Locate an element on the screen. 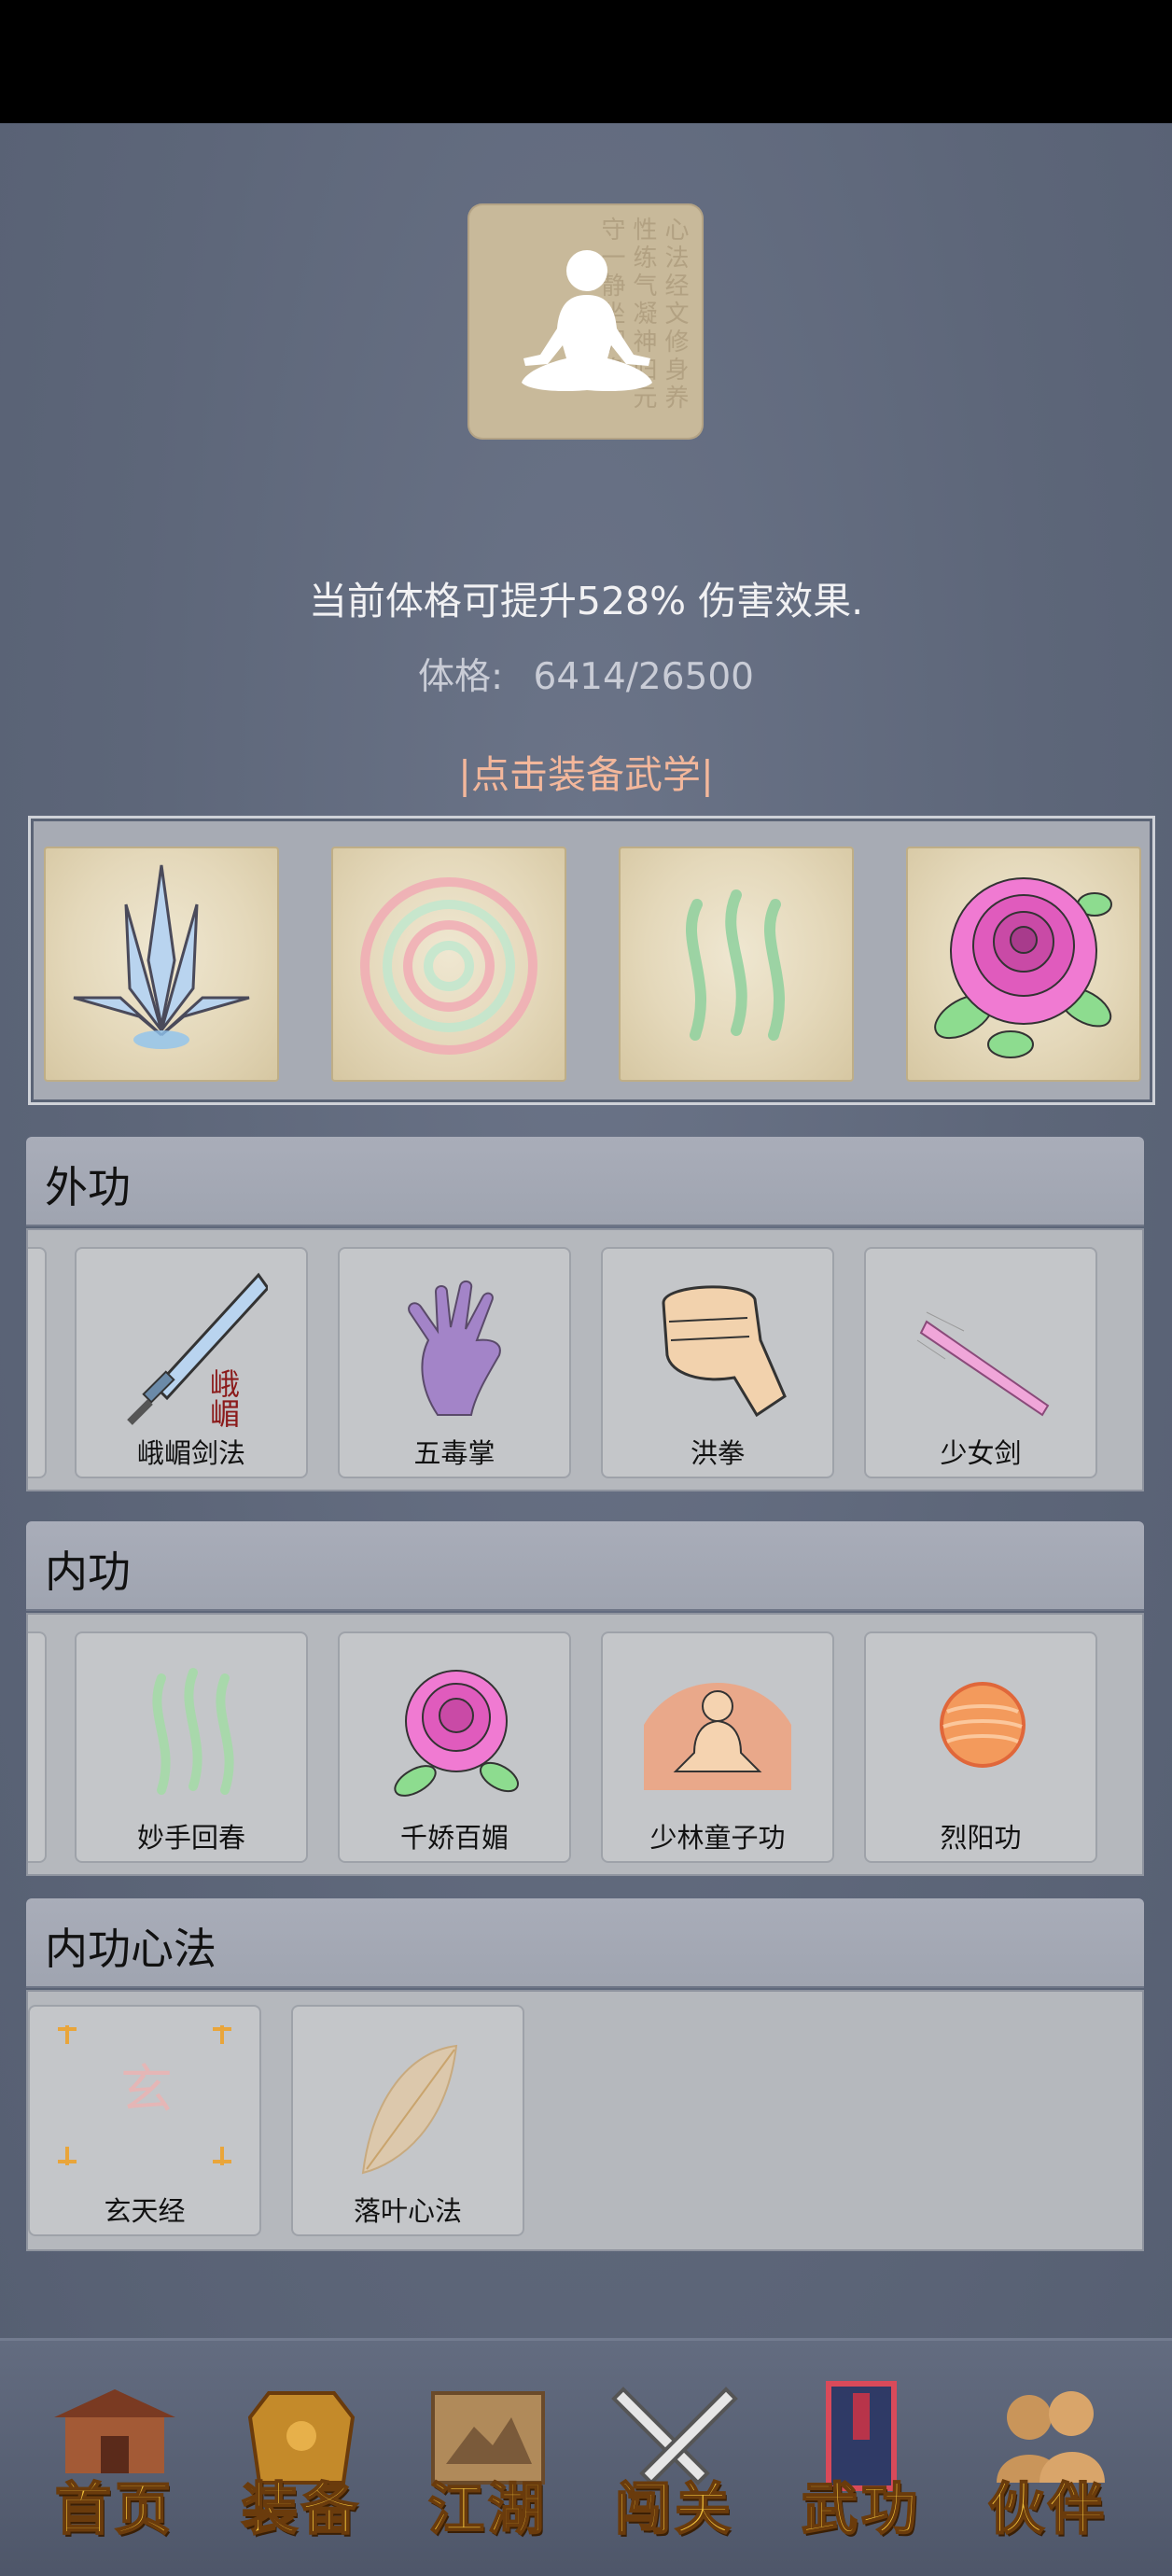 This screenshot has width=1172, height=2576. skill-label: 玄天经 is located at coordinates (145, 2211).